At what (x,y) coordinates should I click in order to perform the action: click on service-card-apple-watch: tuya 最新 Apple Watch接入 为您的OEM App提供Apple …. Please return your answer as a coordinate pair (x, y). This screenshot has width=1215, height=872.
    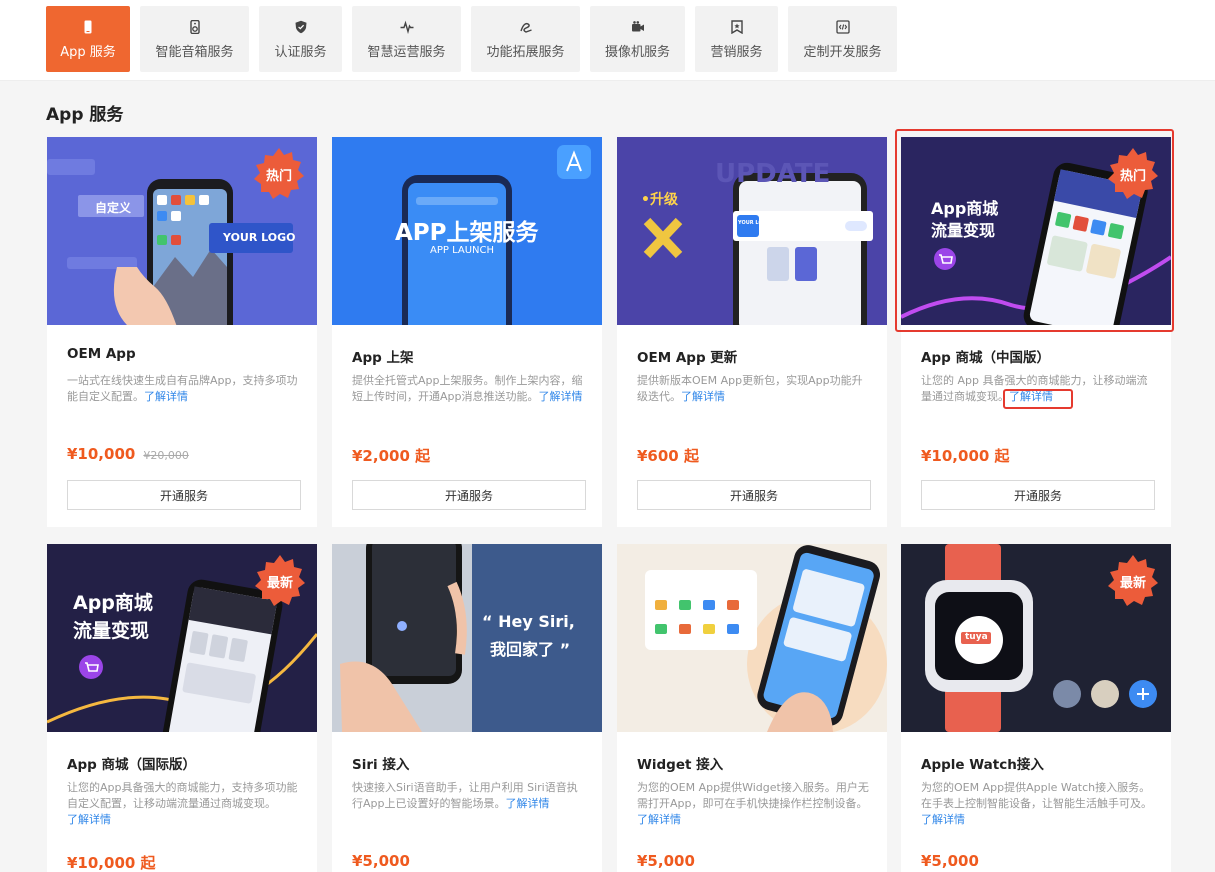
    Looking at the image, I should click on (1036, 708).